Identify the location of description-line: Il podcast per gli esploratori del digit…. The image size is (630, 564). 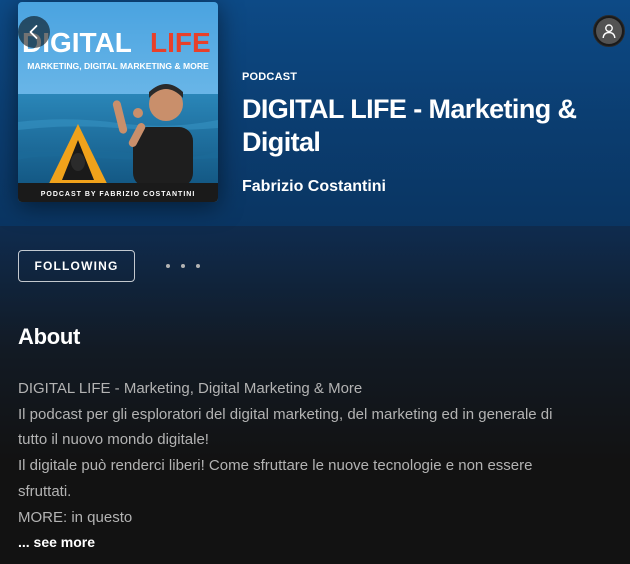
(285, 414).